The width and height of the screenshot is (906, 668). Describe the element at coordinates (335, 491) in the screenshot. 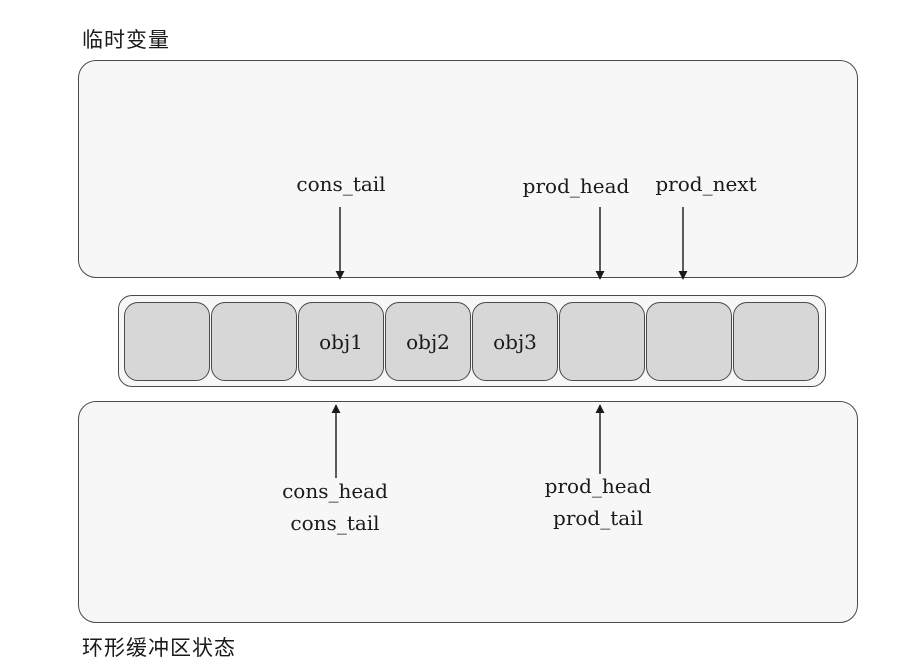

I see `state-cons-head-label: cons_head` at that location.